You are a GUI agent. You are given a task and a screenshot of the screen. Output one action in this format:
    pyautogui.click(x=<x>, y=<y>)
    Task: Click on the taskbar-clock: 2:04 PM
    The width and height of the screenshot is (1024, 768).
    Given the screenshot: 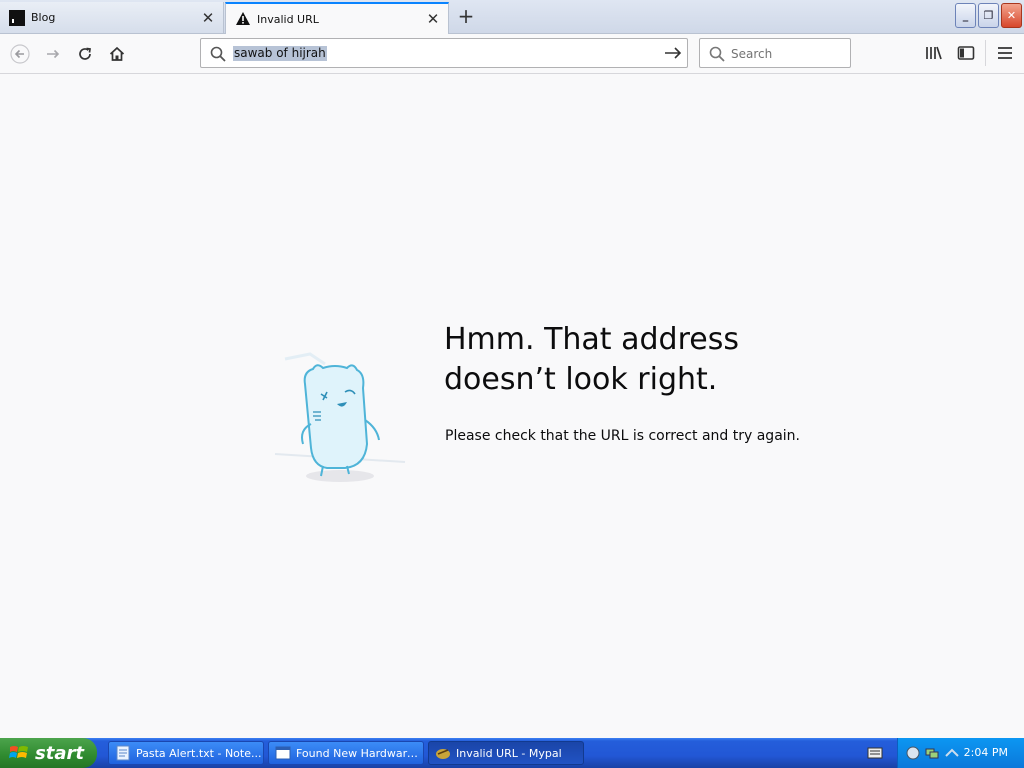 What is the action you would take?
    pyautogui.click(x=986, y=752)
    